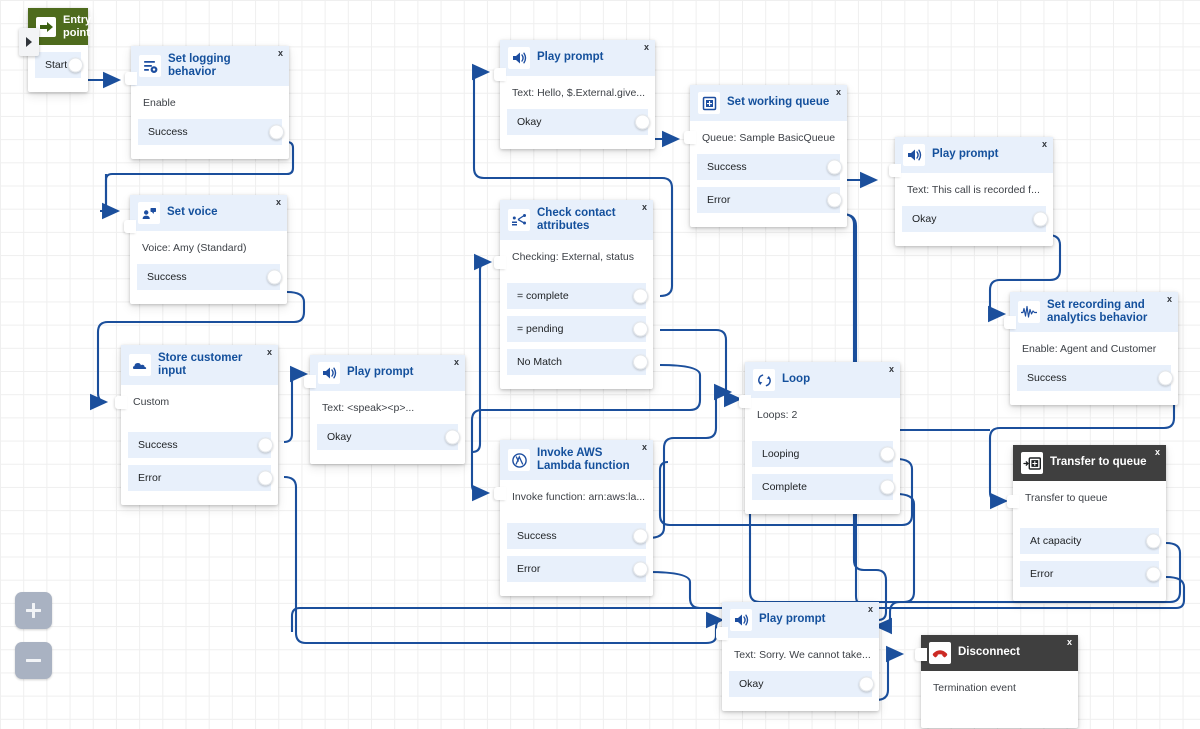  I want to click on node-header: Invoke AWS Lambda function x, so click(576, 460).